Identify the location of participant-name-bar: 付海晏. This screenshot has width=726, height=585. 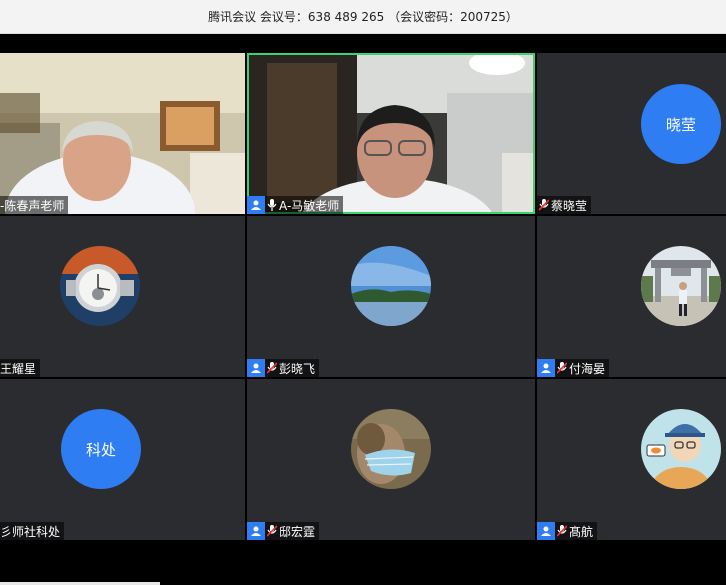
(573, 368).